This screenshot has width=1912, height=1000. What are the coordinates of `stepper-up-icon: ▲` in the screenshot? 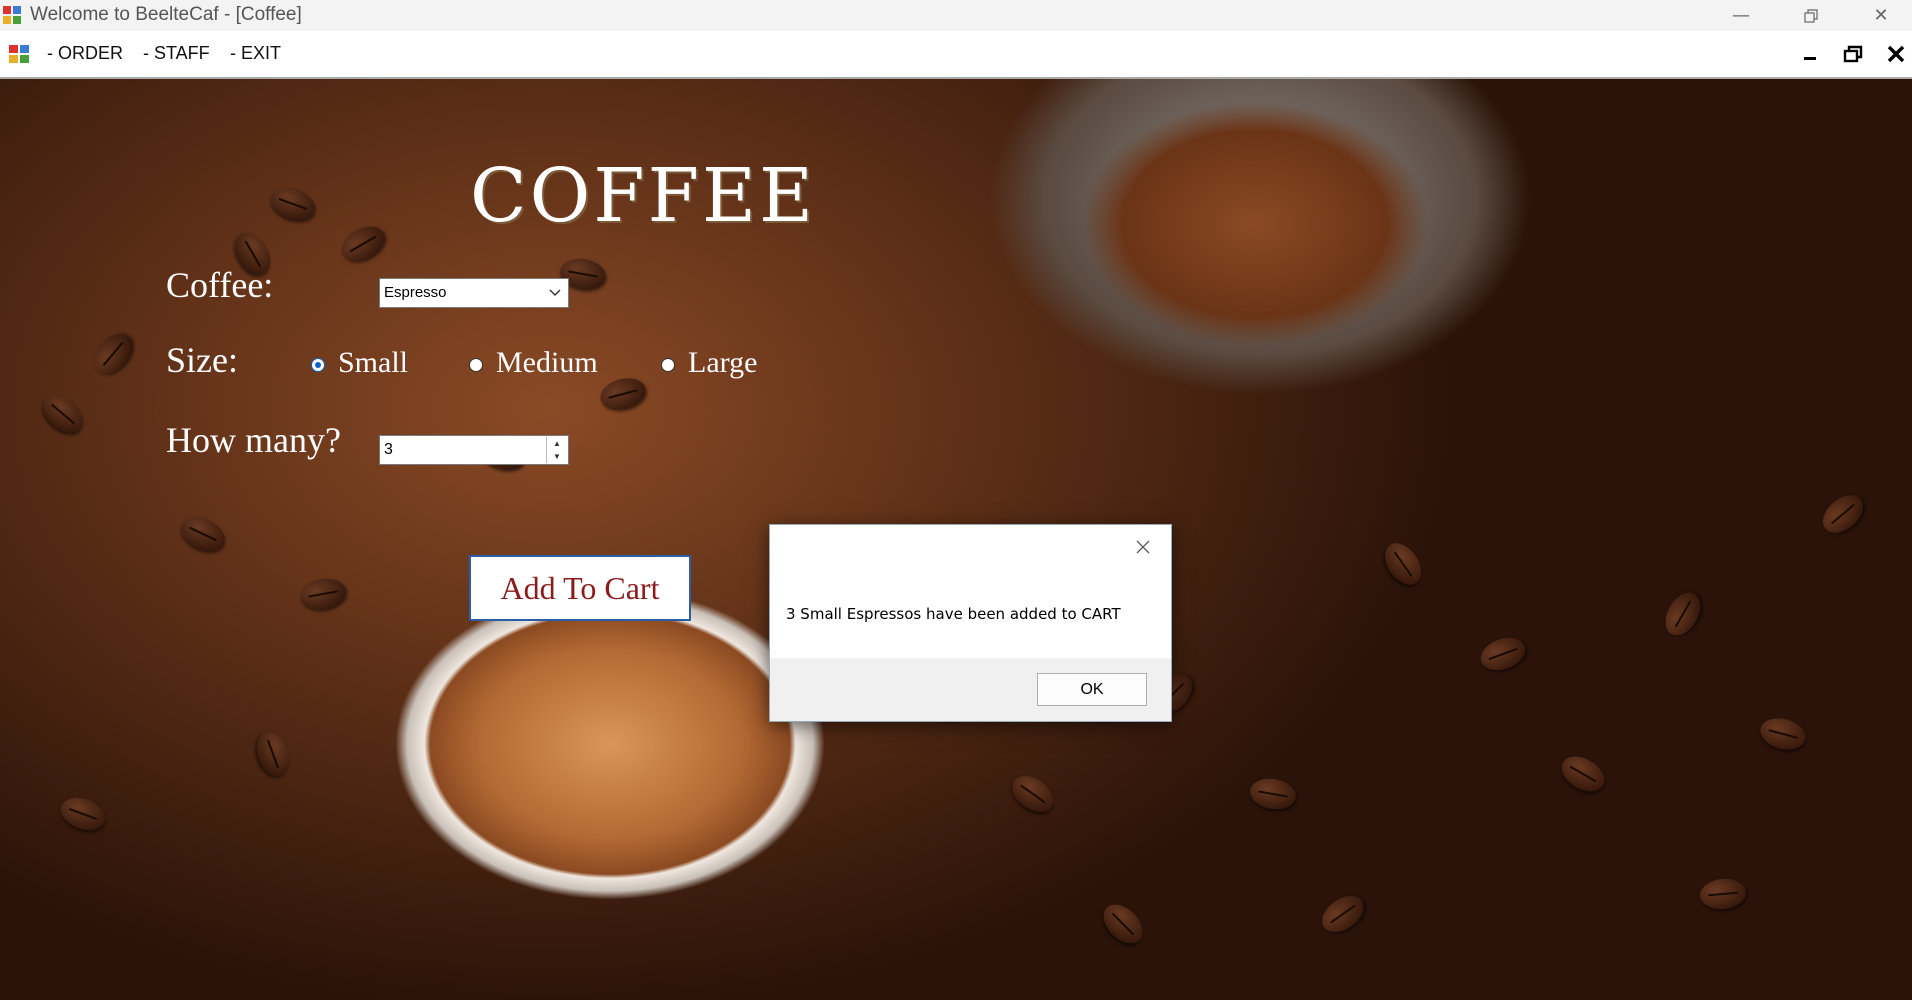 It's located at (557, 443).